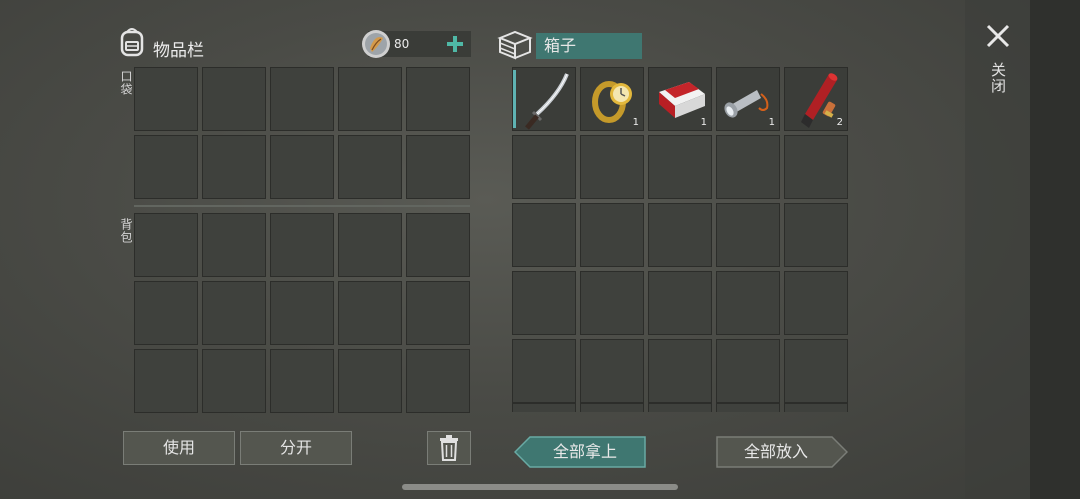  I want to click on use-button: 使用, so click(179, 448).